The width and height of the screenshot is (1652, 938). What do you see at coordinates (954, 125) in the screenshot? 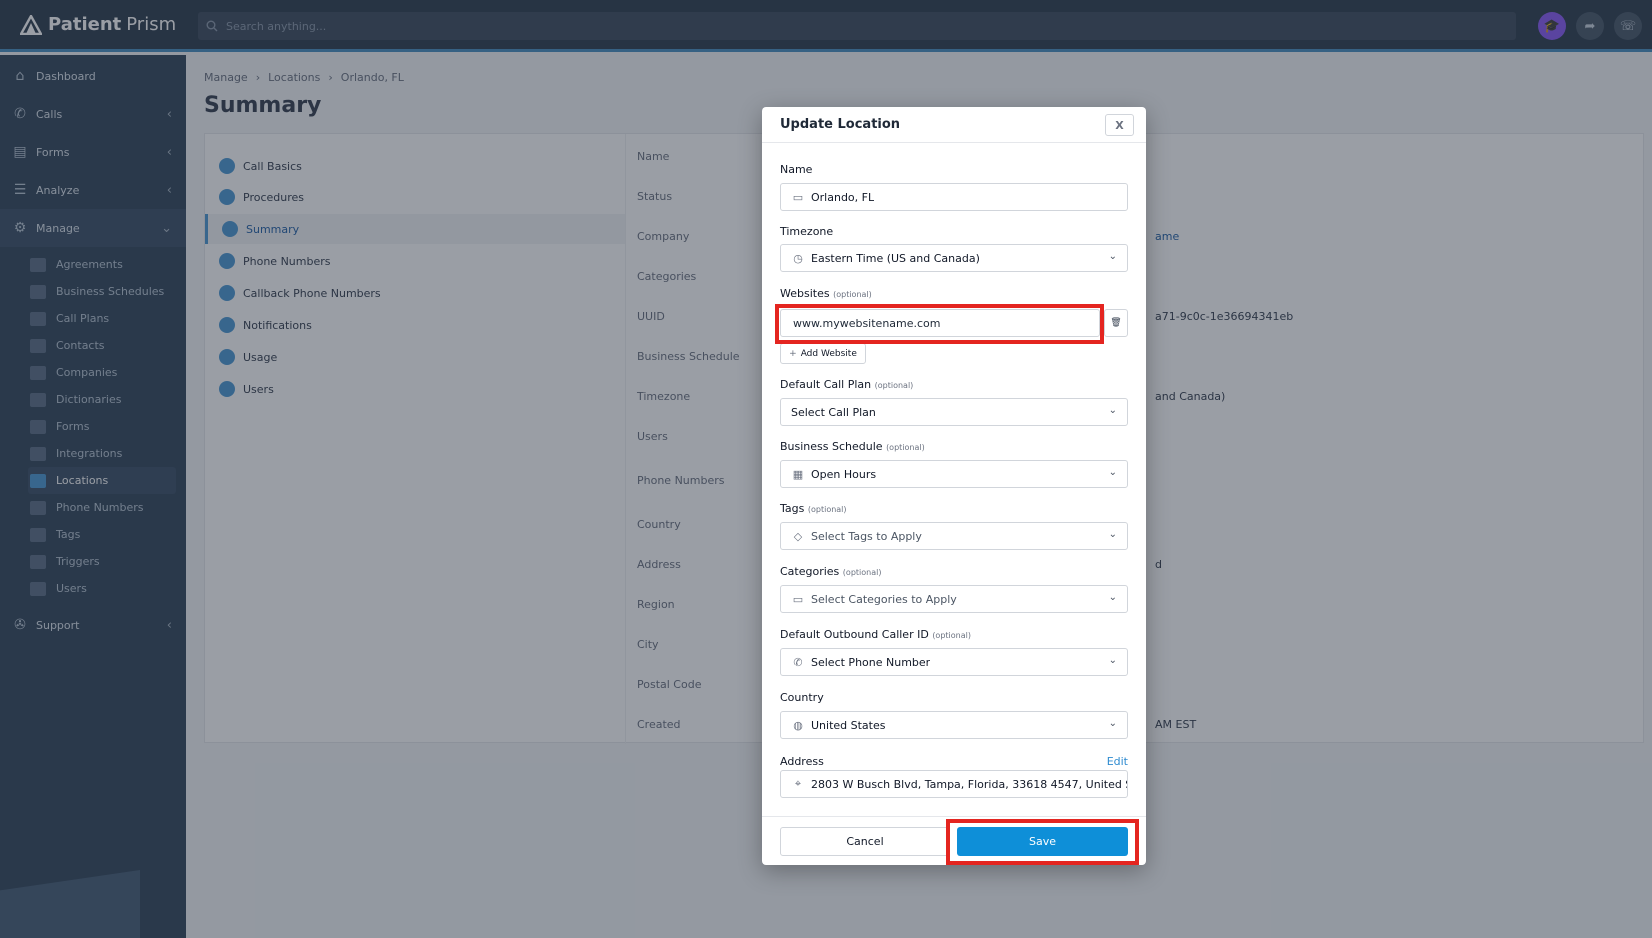
I see `modal-header: Update Location X` at bounding box center [954, 125].